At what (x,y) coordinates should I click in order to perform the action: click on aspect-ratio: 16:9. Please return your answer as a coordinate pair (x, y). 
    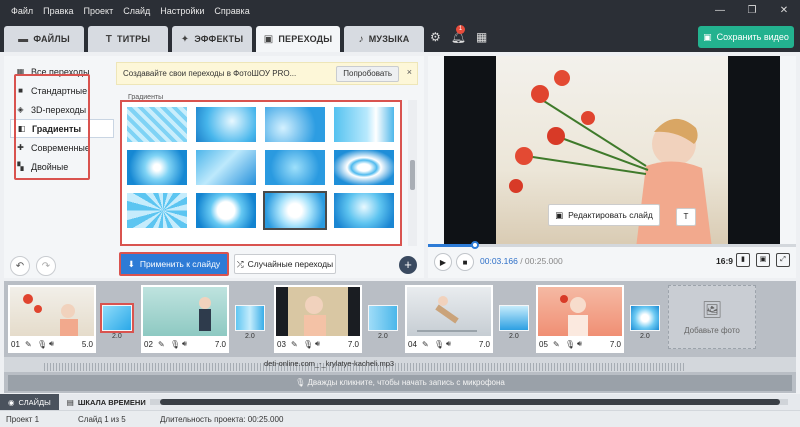
    Looking at the image, I should click on (724, 261).